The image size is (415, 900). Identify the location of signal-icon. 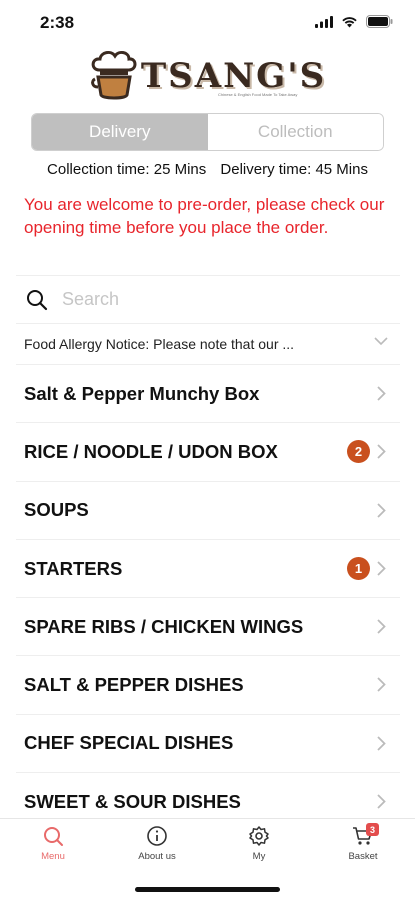
(324, 21).